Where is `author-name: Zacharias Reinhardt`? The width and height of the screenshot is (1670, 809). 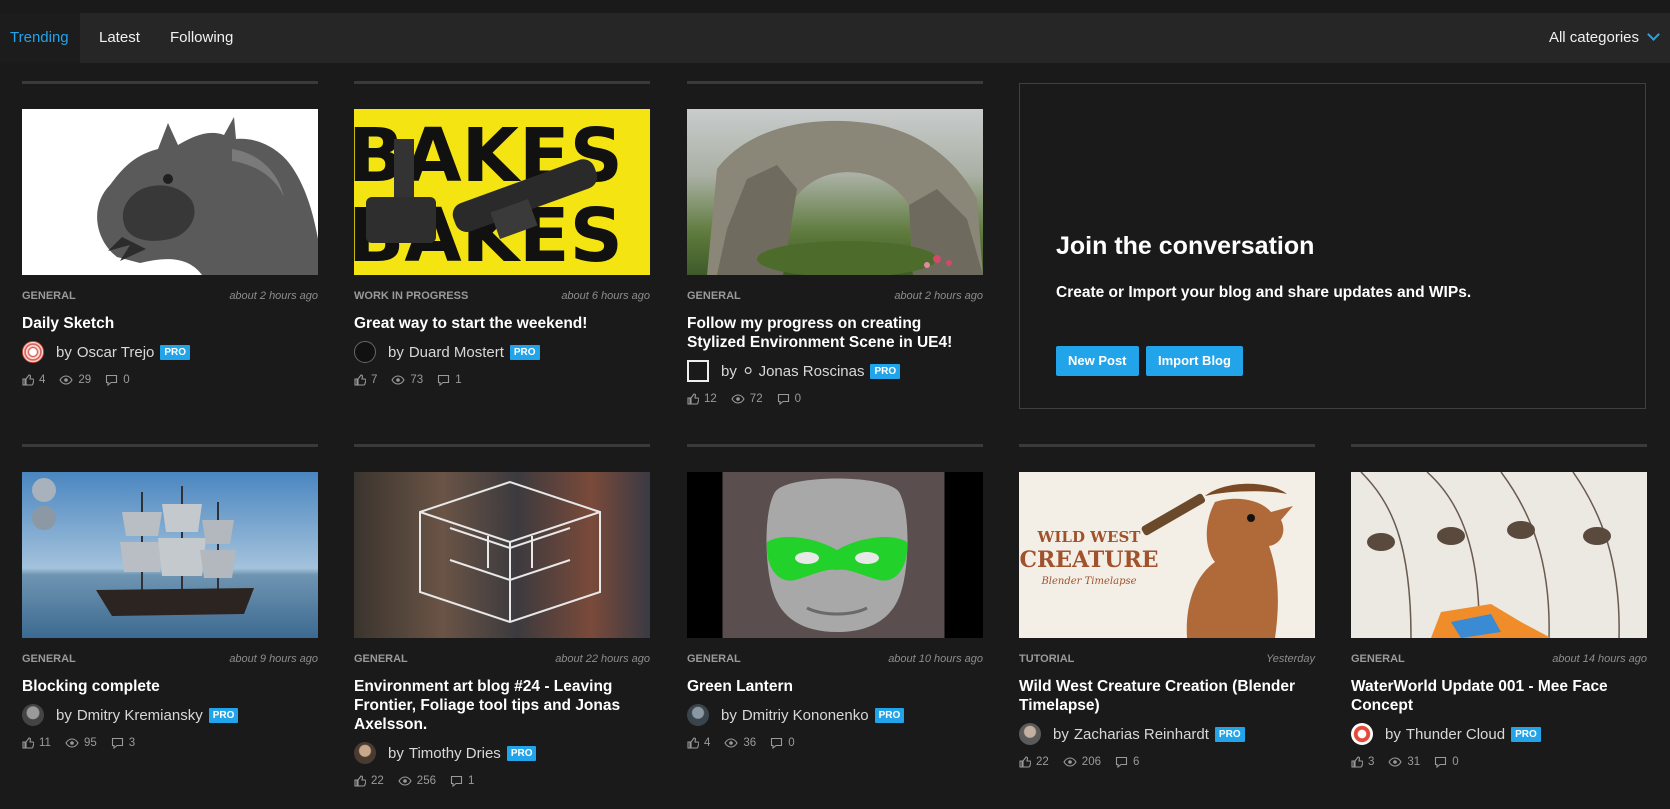 author-name: Zacharias Reinhardt is located at coordinates (1141, 734).